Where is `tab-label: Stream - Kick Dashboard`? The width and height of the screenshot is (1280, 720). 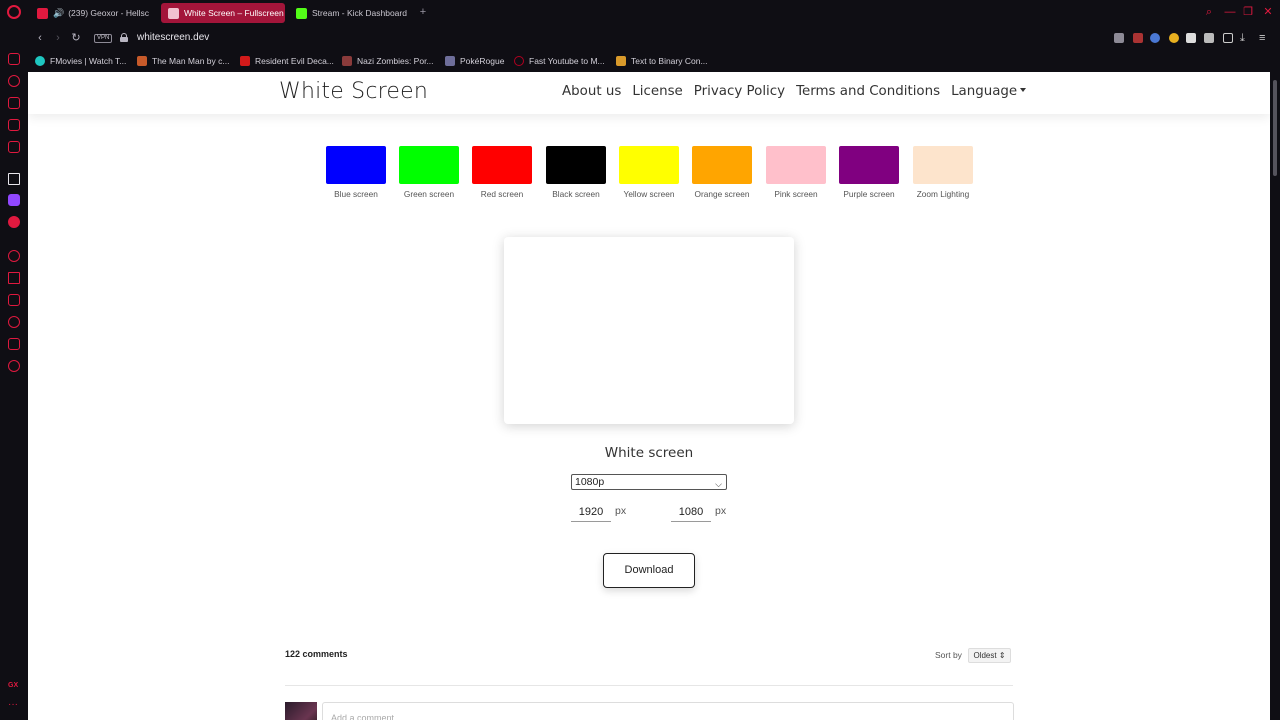 tab-label: Stream - Kick Dashboard is located at coordinates (359, 13).